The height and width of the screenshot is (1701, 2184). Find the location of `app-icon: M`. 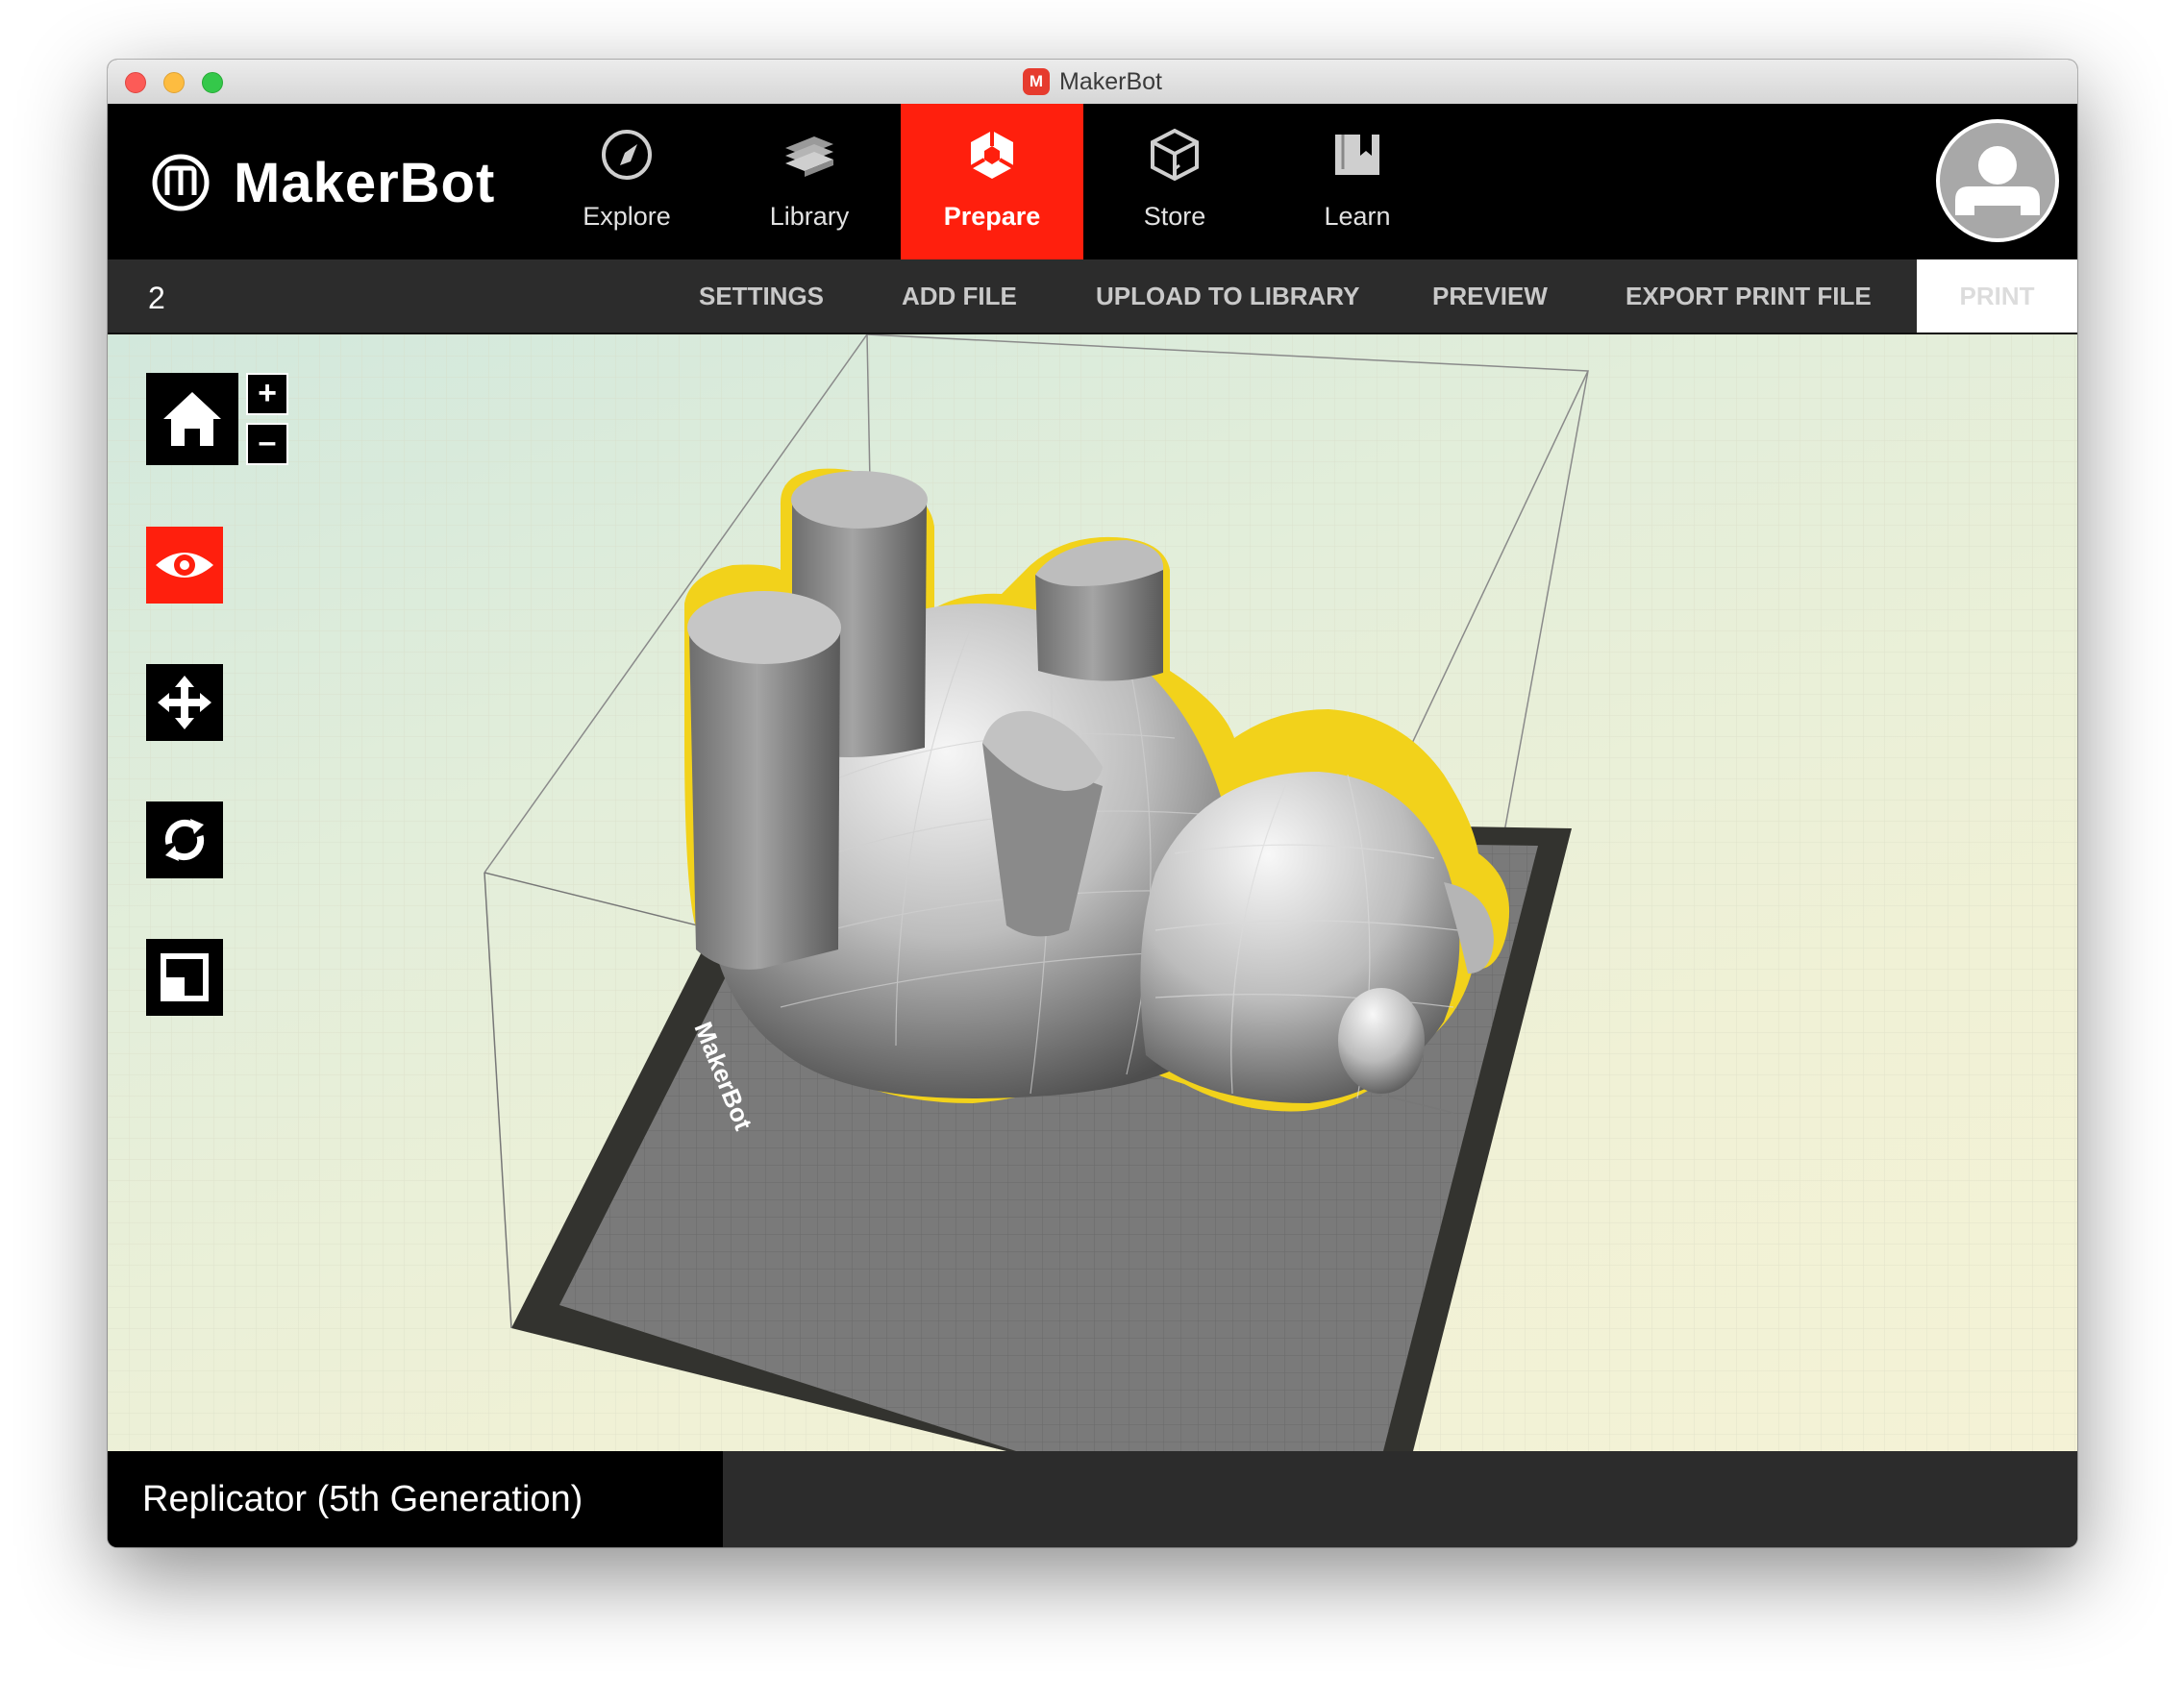

app-icon: M is located at coordinates (1036, 81).